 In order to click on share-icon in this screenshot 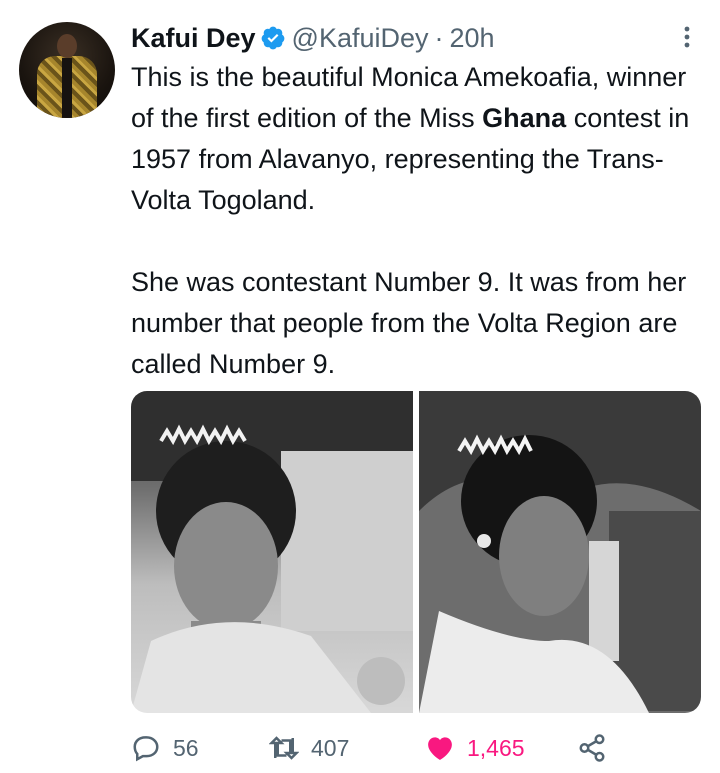, I will do `click(592, 748)`.